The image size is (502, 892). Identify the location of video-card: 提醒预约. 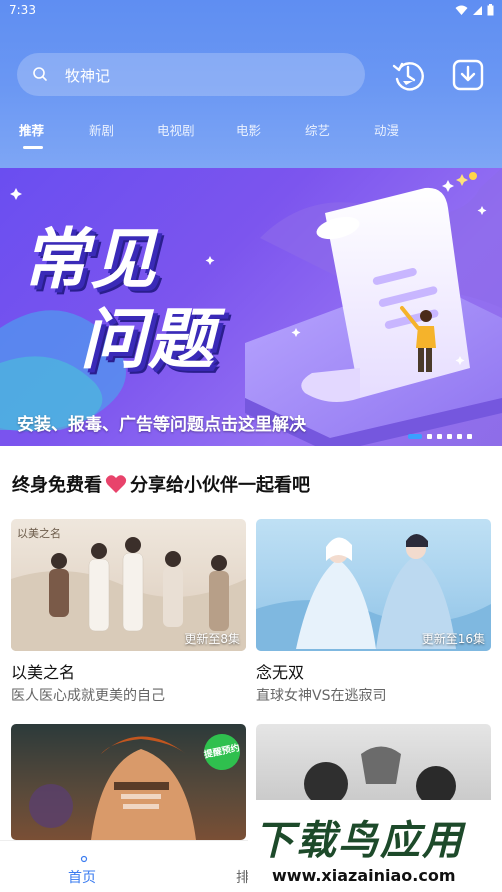
(128, 782).